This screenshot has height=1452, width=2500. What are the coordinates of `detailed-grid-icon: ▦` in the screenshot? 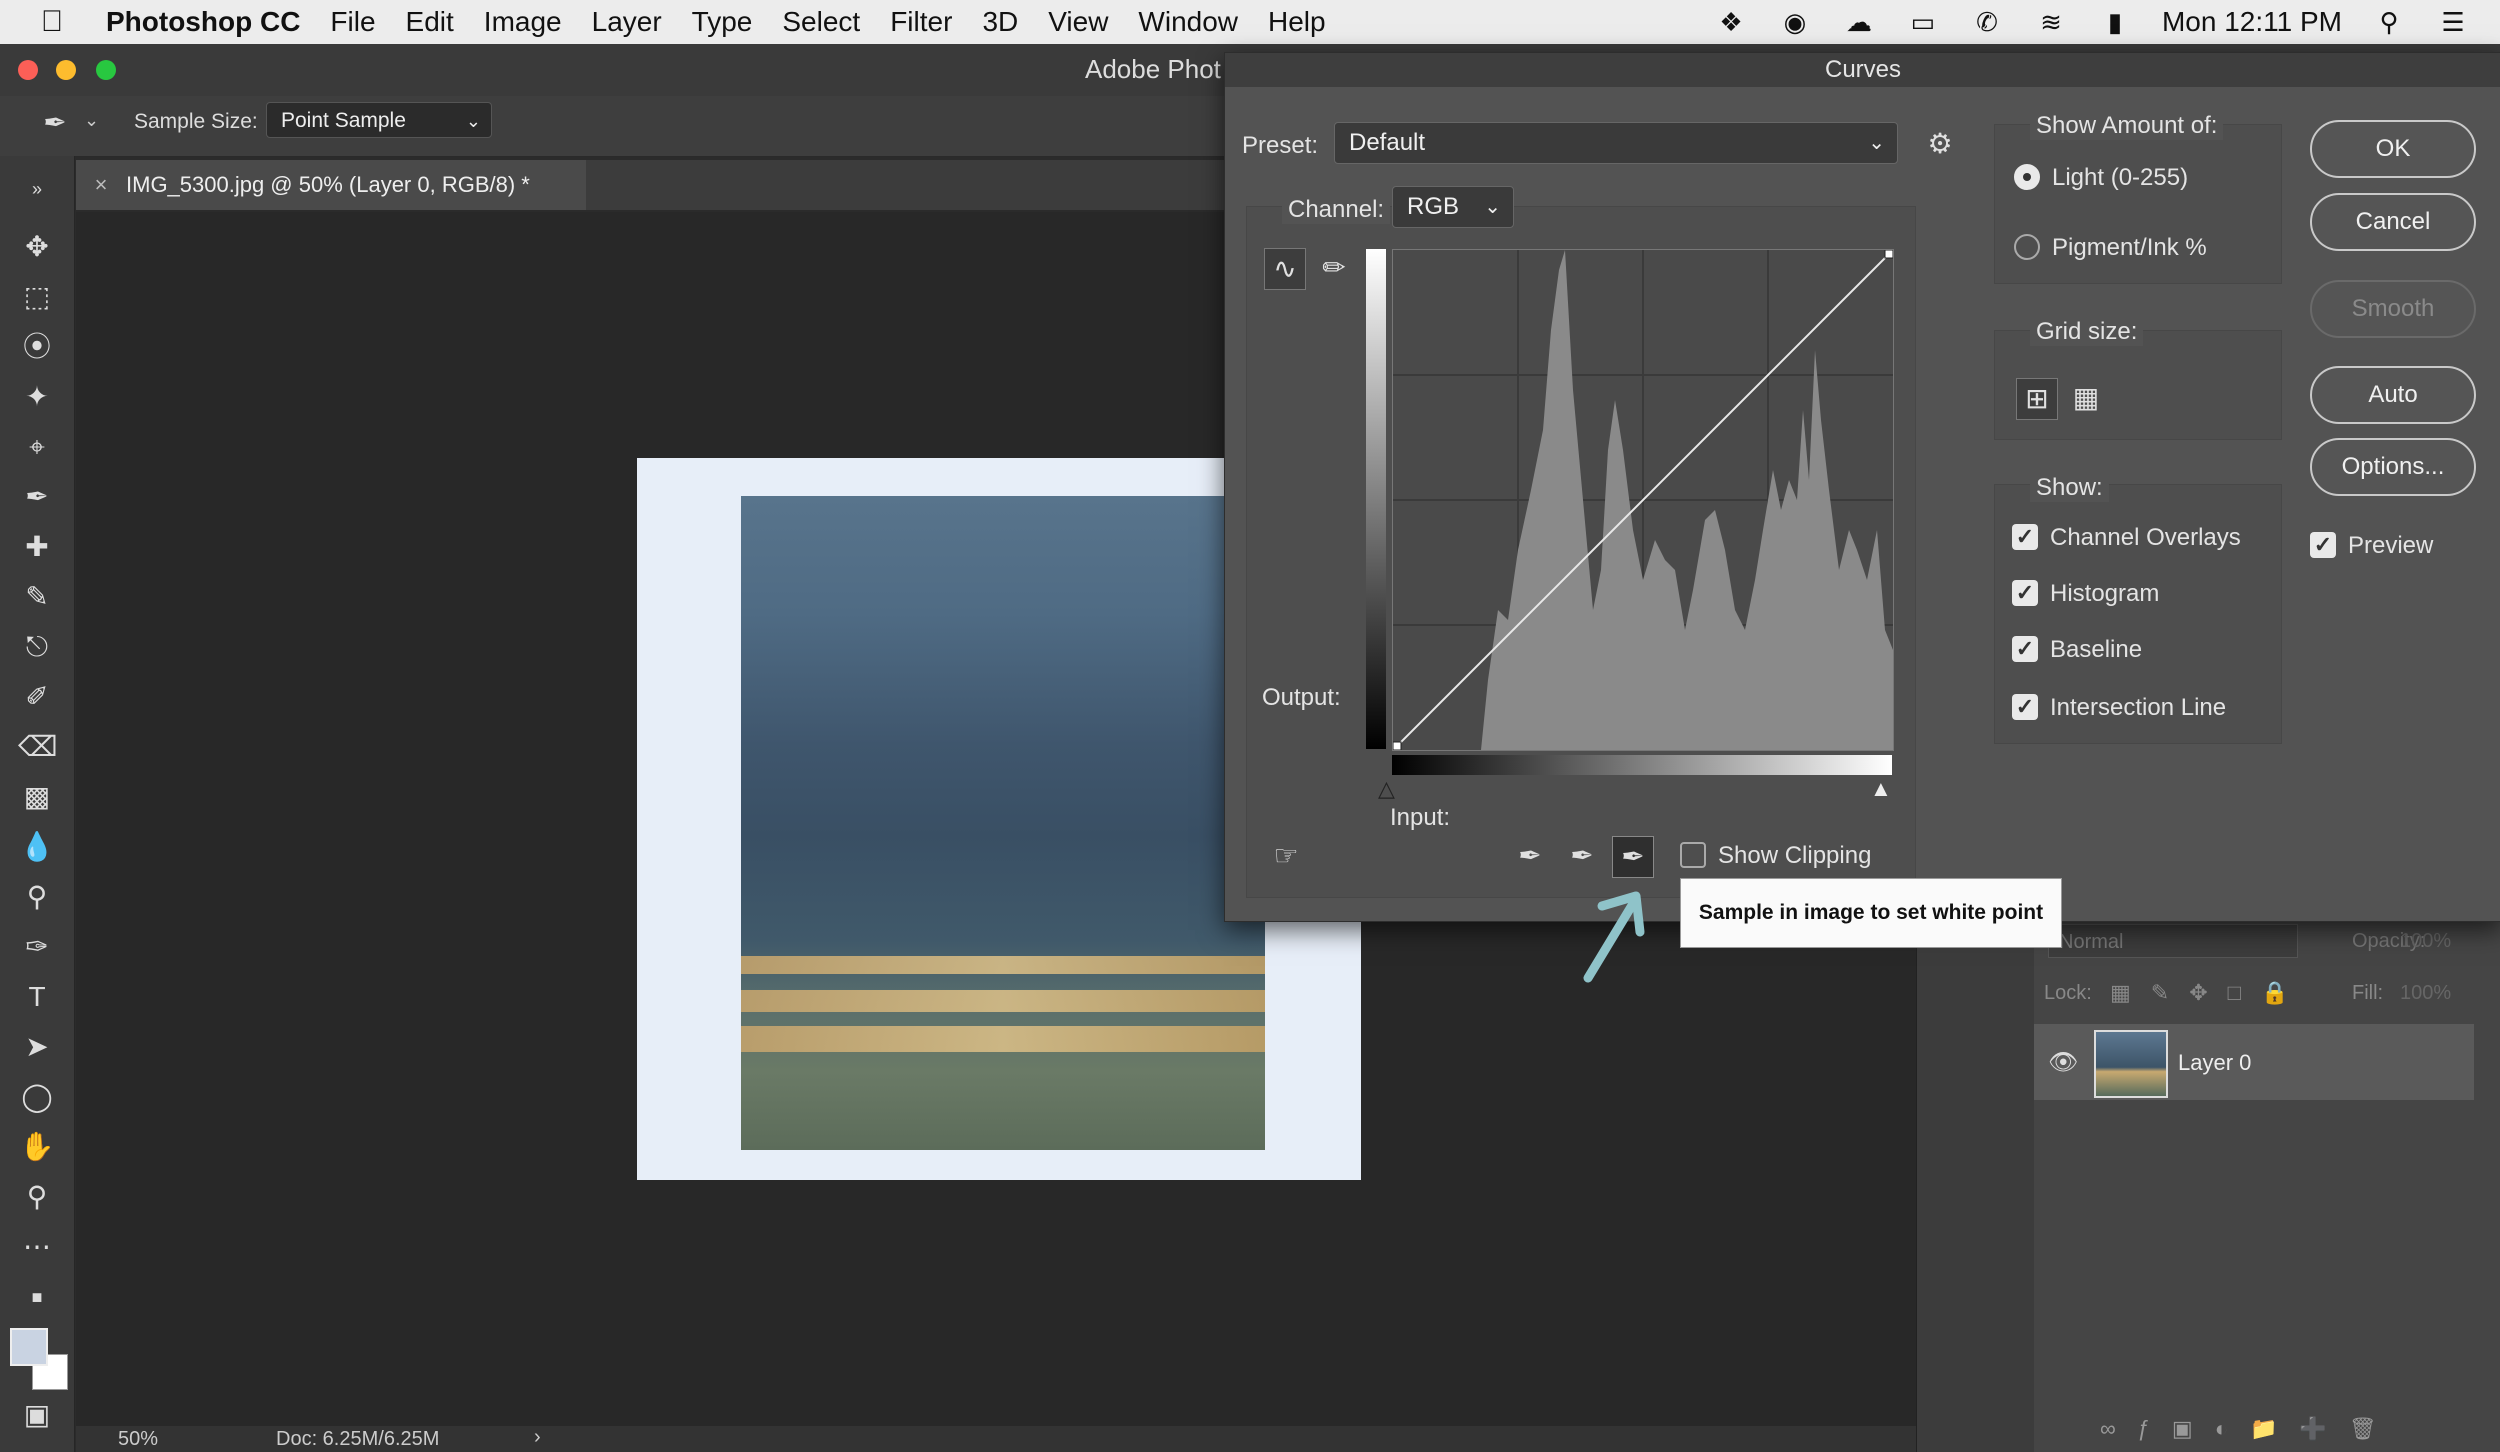 It's located at (2086, 398).